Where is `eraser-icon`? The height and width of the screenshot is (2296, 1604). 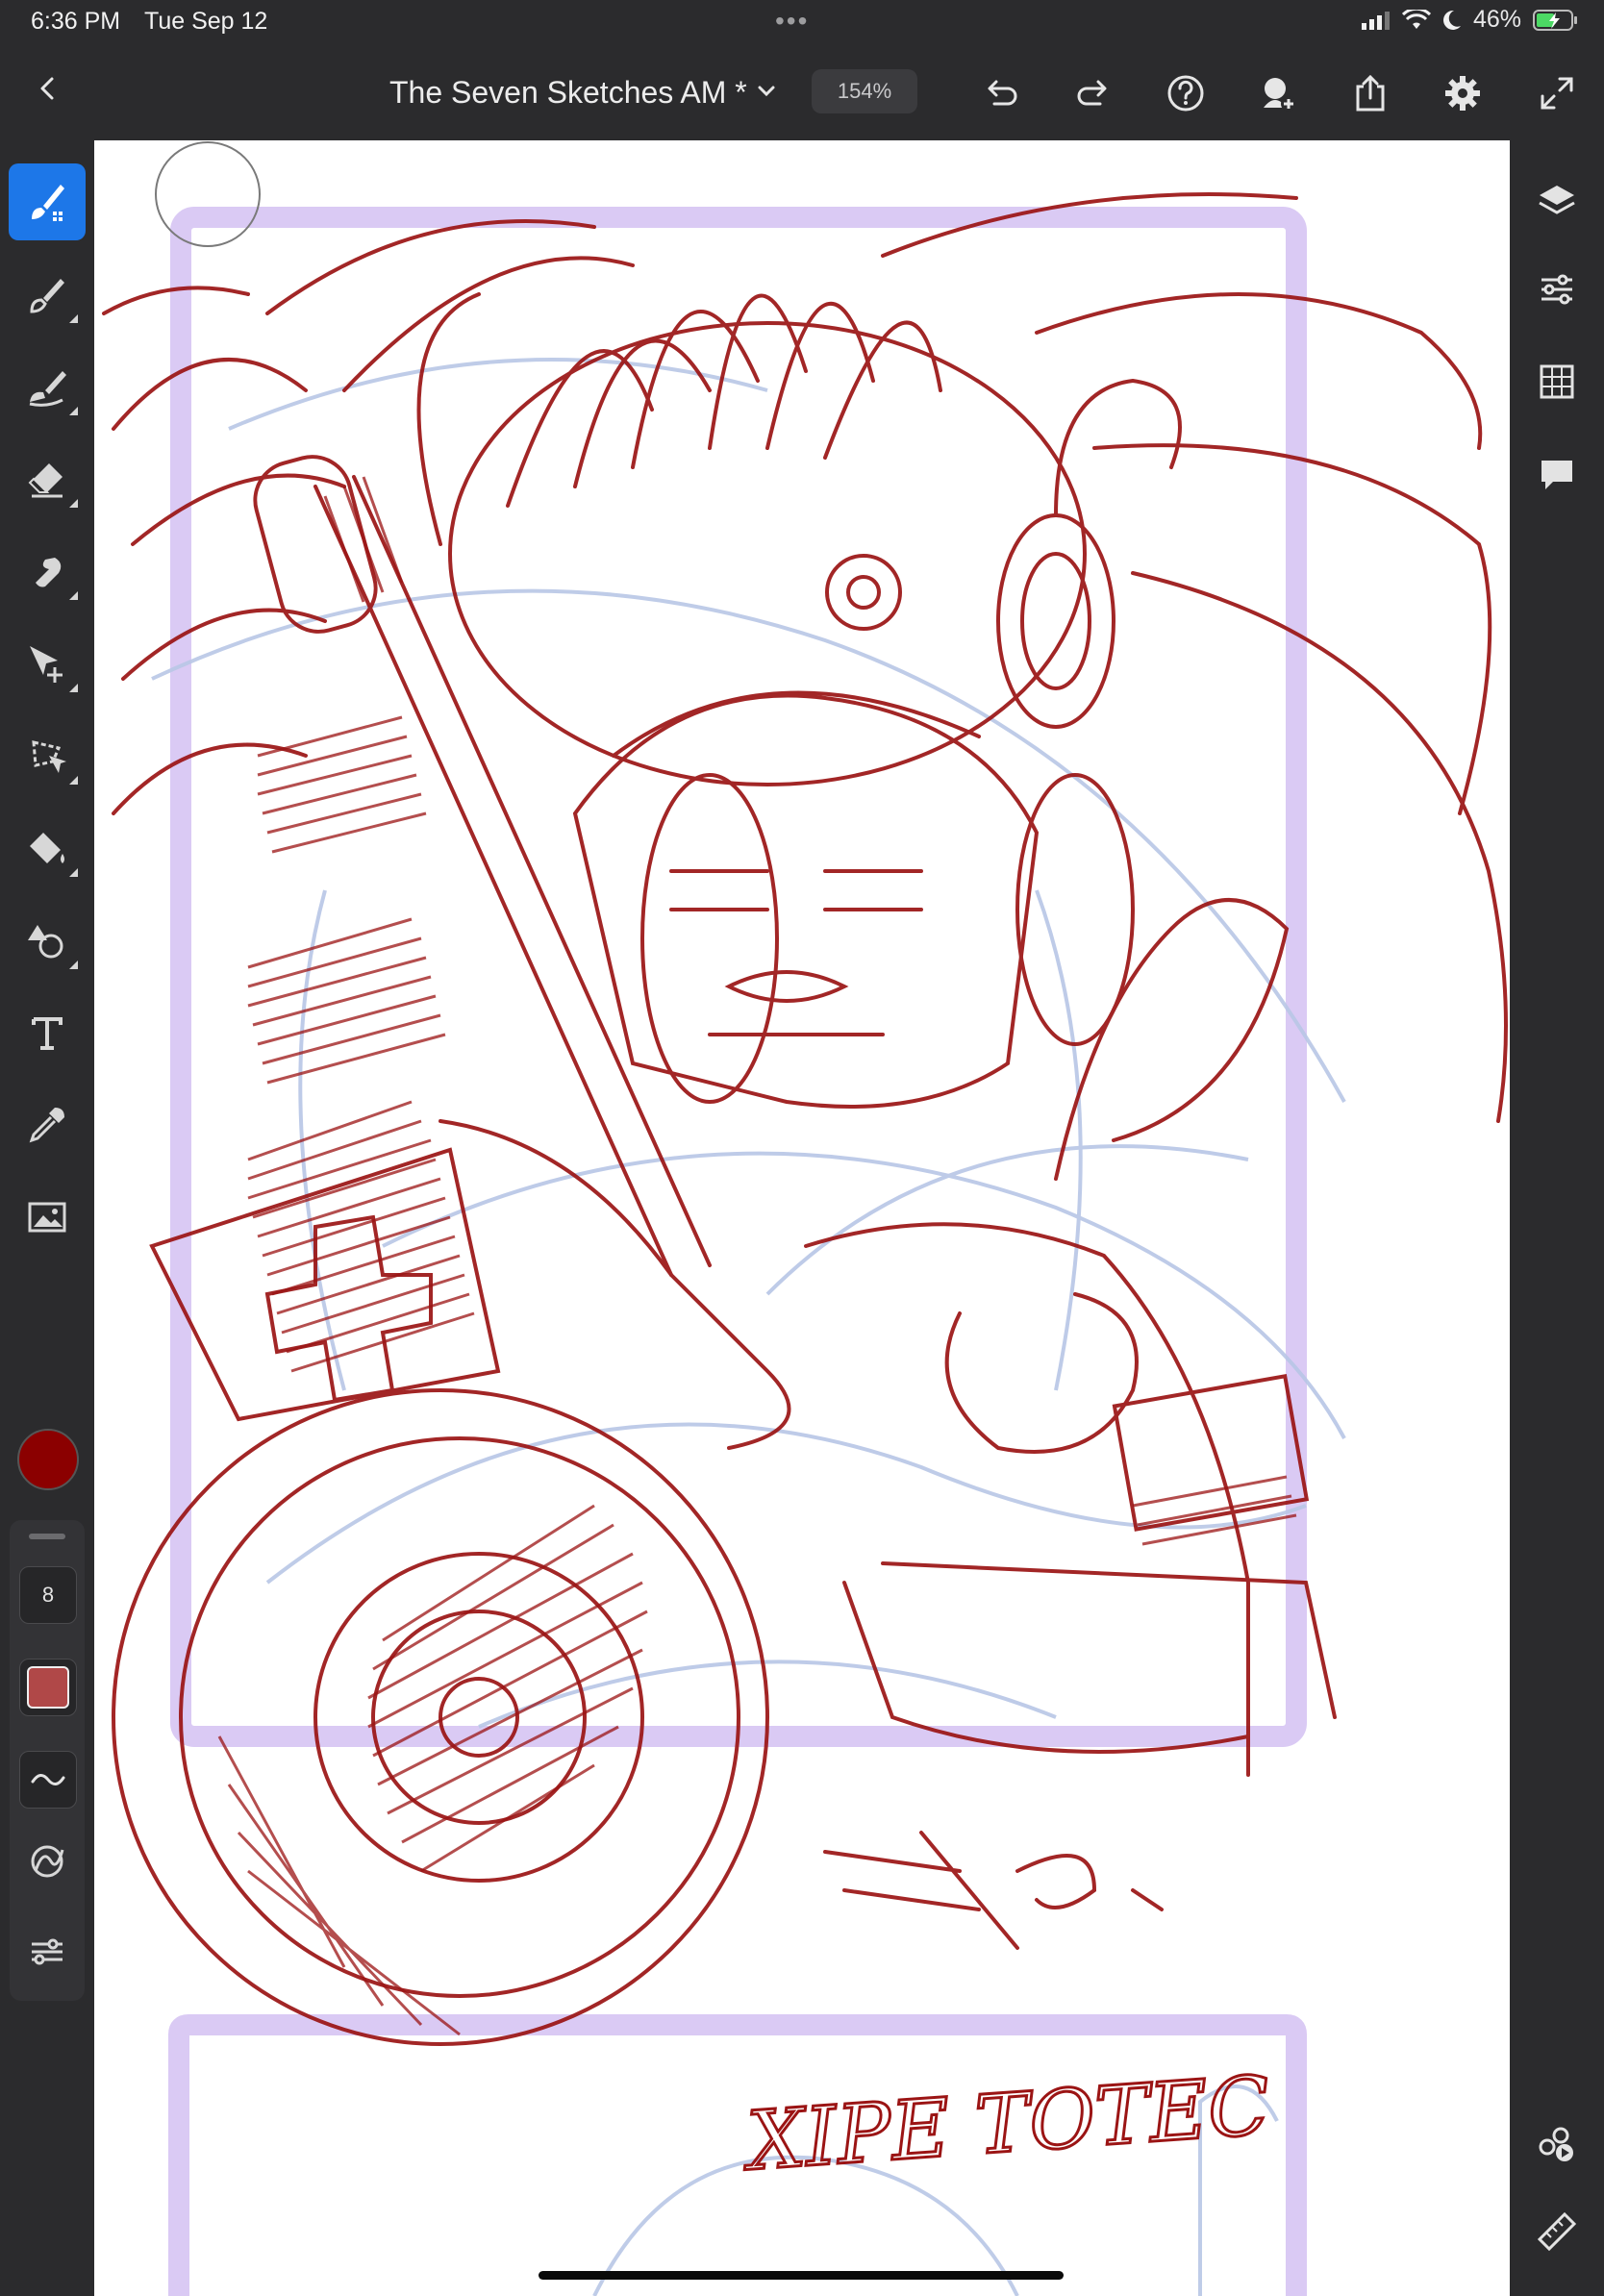 eraser-icon is located at coordinates (45, 480).